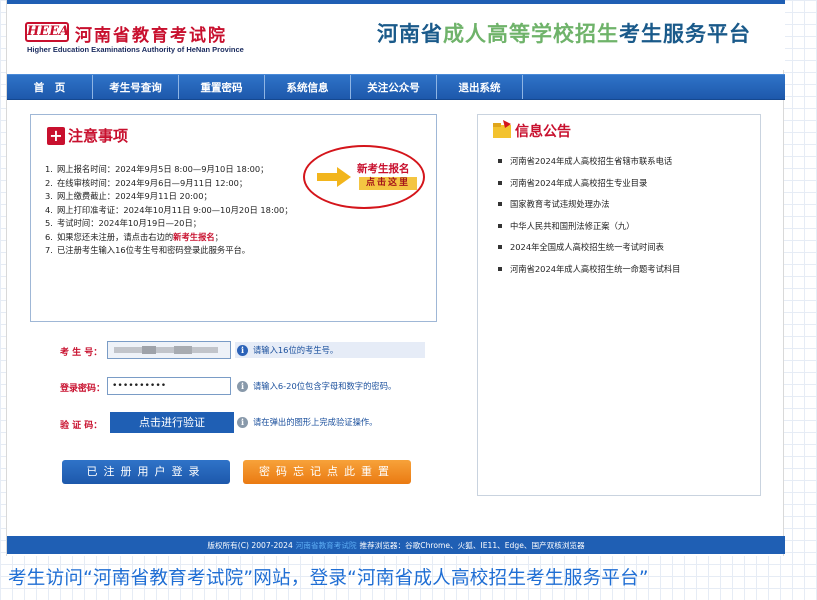  What do you see at coordinates (136, 87) in the screenshot?
I see `nav-exam-number-query: 考生号查询` at bounding box center [136, 87].